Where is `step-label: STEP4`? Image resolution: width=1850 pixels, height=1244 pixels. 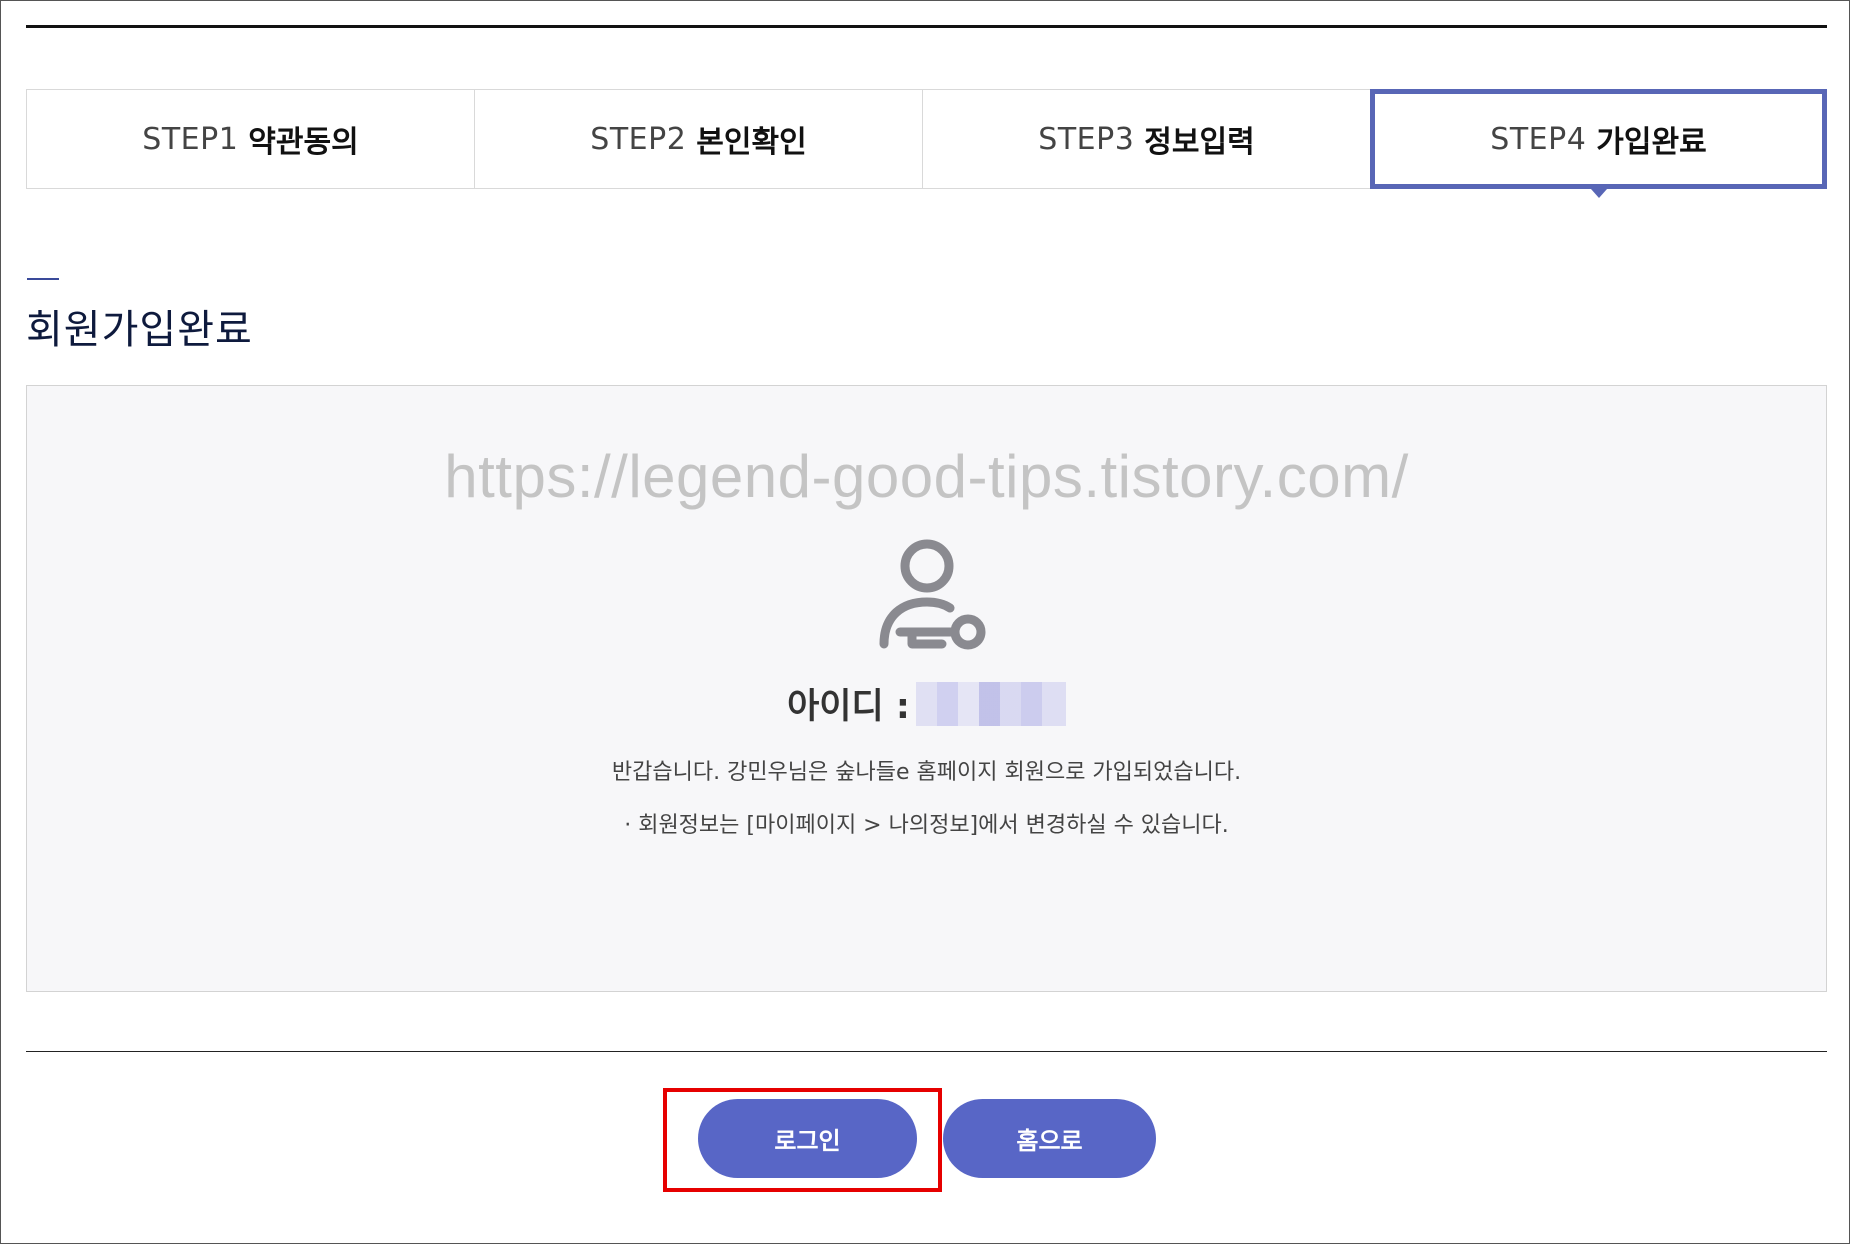
step-label: STEP4 is located at coordinates (1538, 139).